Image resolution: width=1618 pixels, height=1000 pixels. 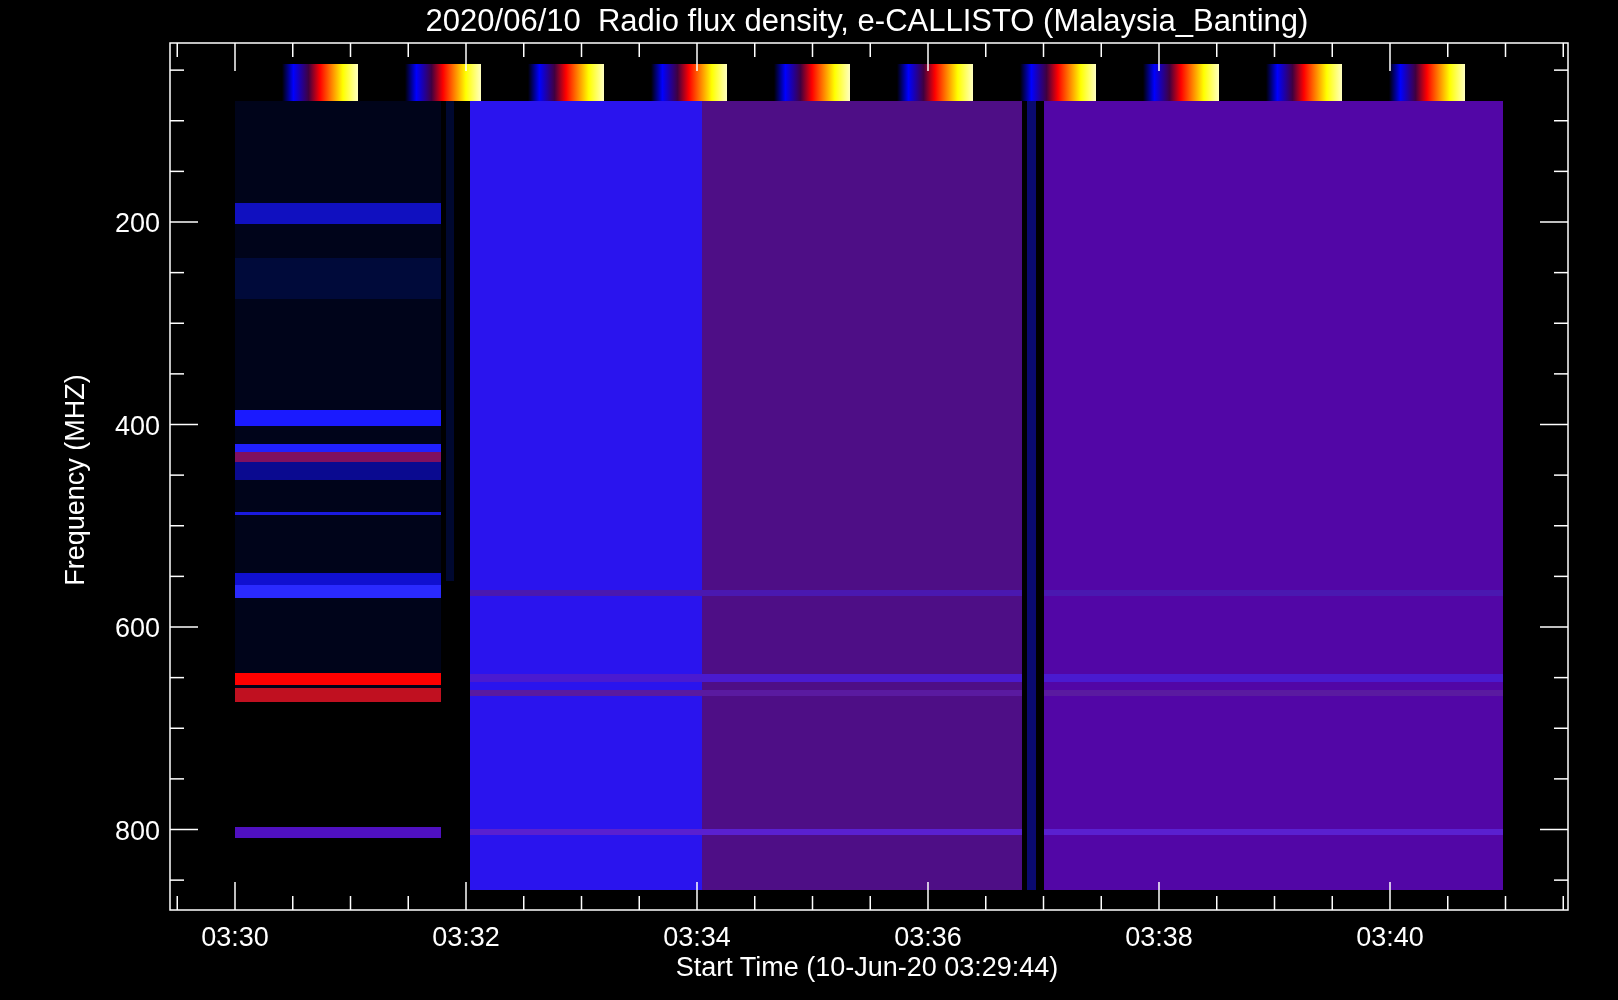 I want to click on tick-label: 200, so click(x=137, y=223).